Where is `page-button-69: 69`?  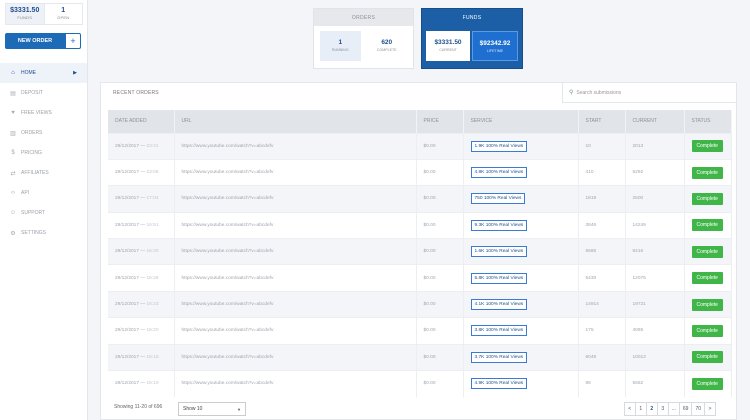
page-button-69: 69 is located at coordinates (685, 409).